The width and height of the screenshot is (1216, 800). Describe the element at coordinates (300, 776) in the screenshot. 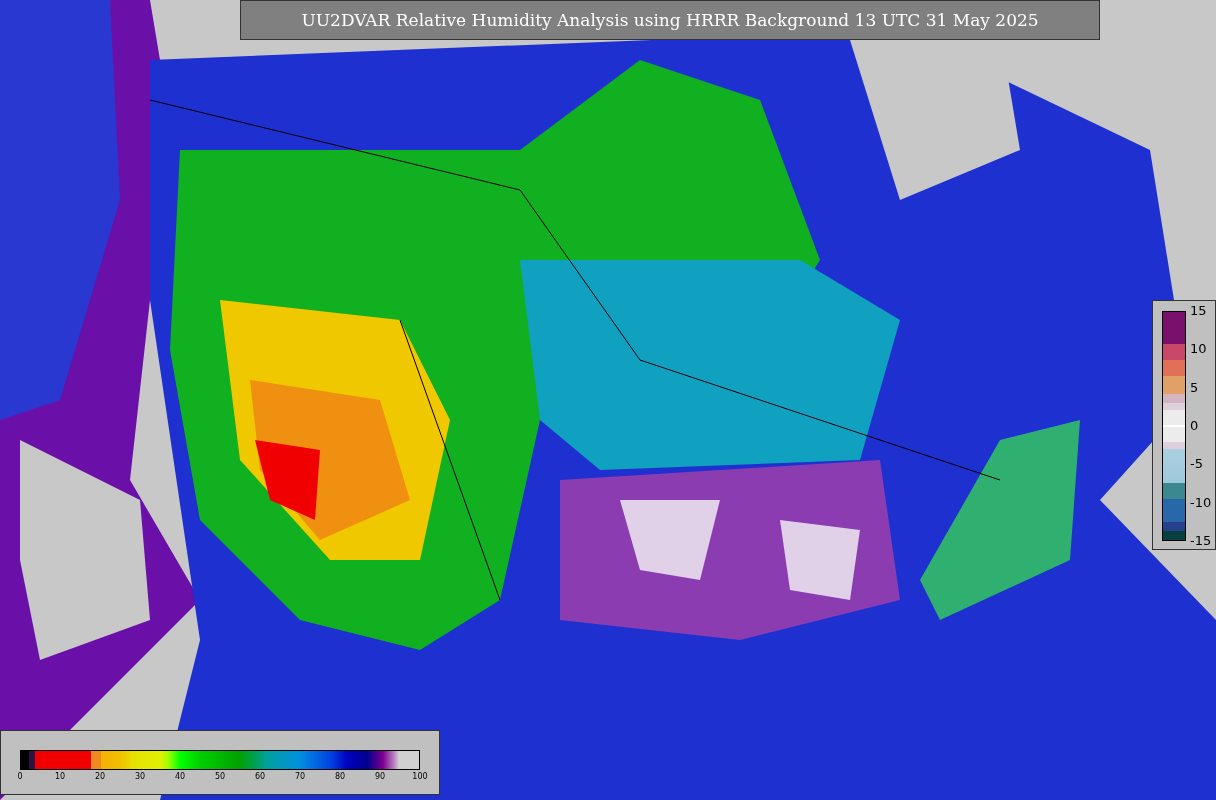

I see `tick-label: 70` at that location.